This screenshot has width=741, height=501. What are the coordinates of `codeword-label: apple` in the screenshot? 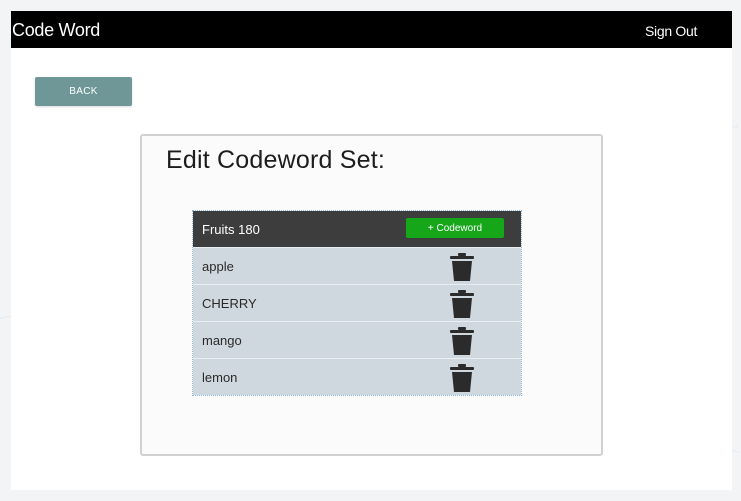 It's located at (218, 266).